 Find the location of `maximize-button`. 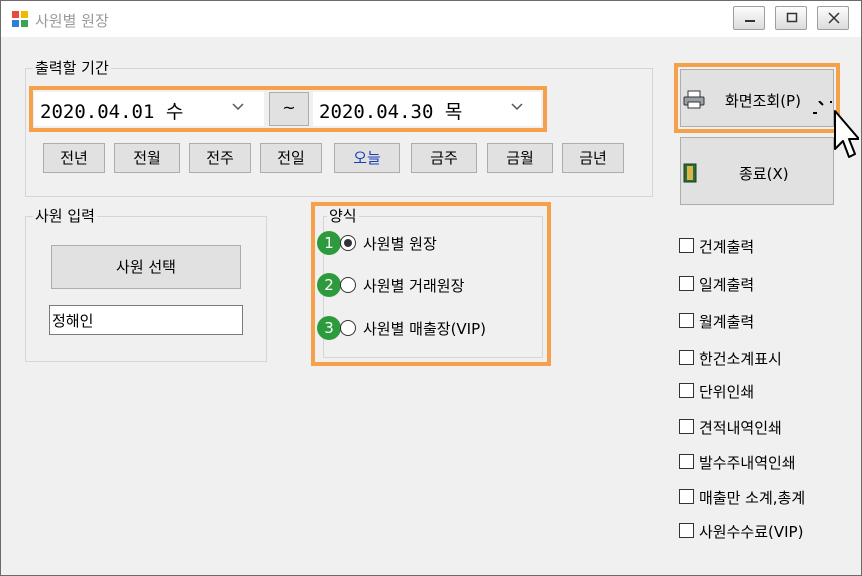

maximize-button is located at coordinates (791, 18).